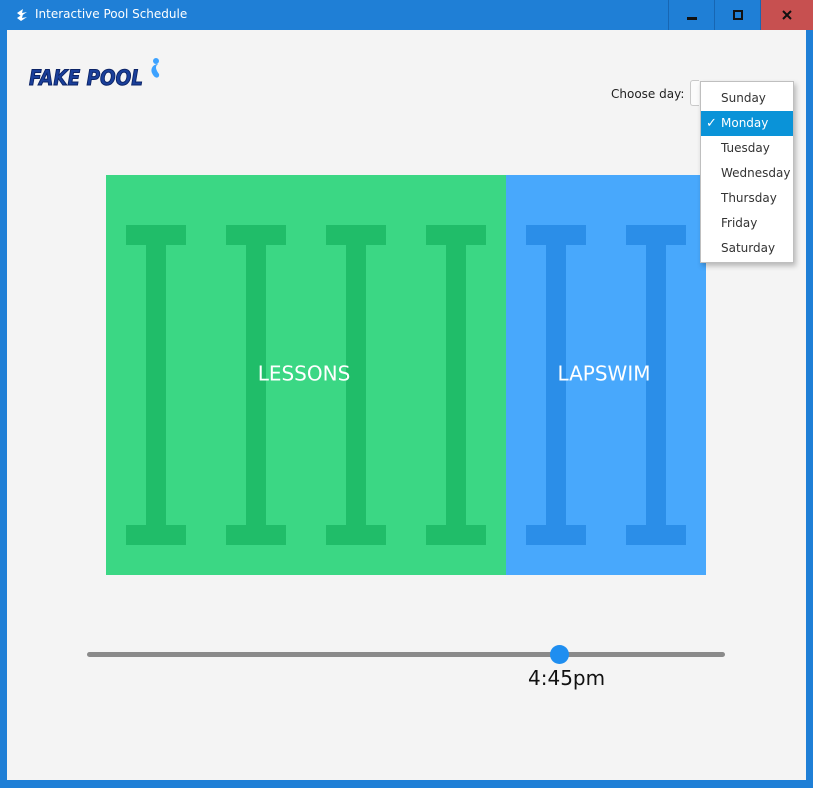  I want to click on slider-track, so click(406, 654).